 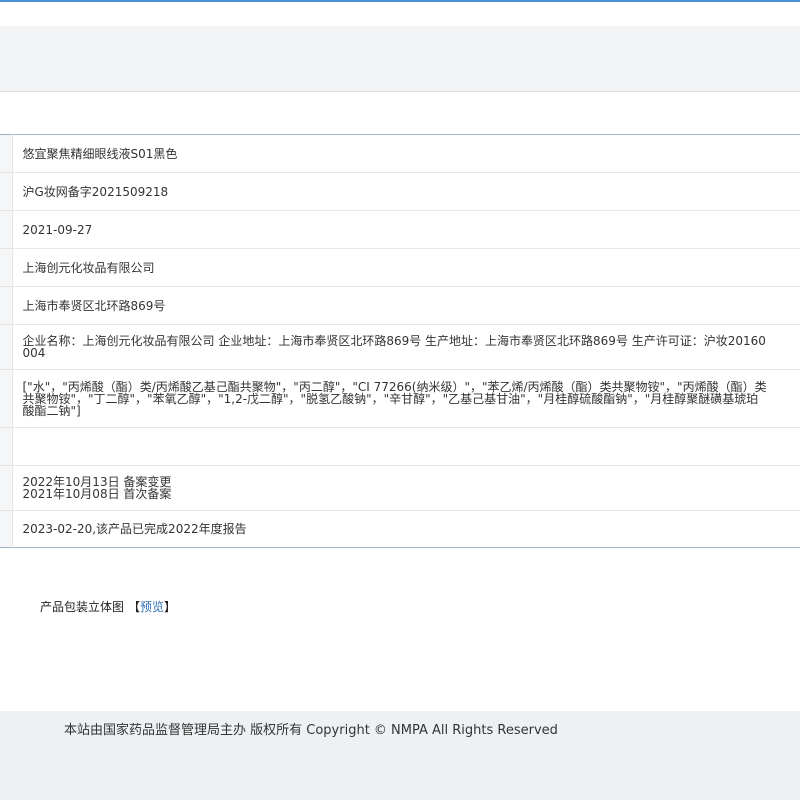 I want to click on table-row: 沪G妆网备字2021509218, so click(x=400, y=191).